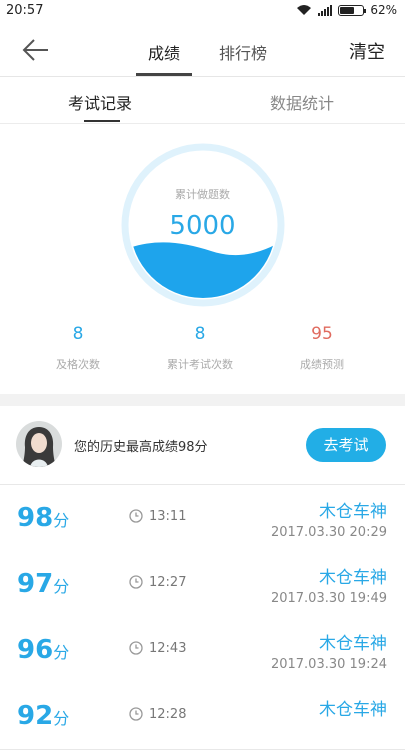  Describe the element at coordinates (168, 648) in the screenshot. I see `record-duration: 12:43` at that location.